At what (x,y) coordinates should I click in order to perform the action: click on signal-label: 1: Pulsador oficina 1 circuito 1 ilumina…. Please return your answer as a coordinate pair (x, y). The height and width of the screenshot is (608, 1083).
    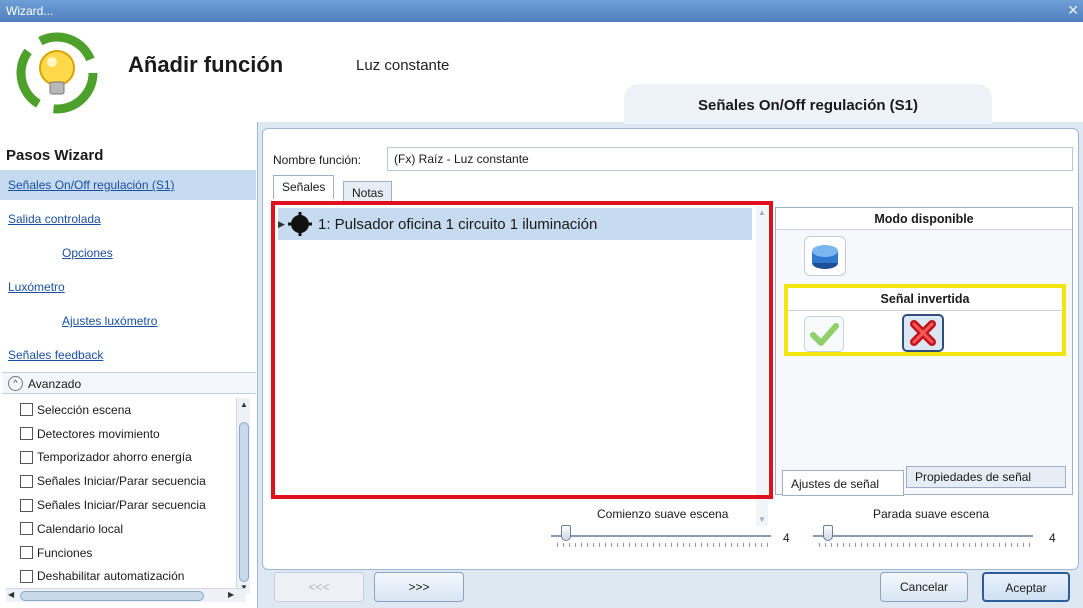
    Looking at the image, I should click on (458, 224).